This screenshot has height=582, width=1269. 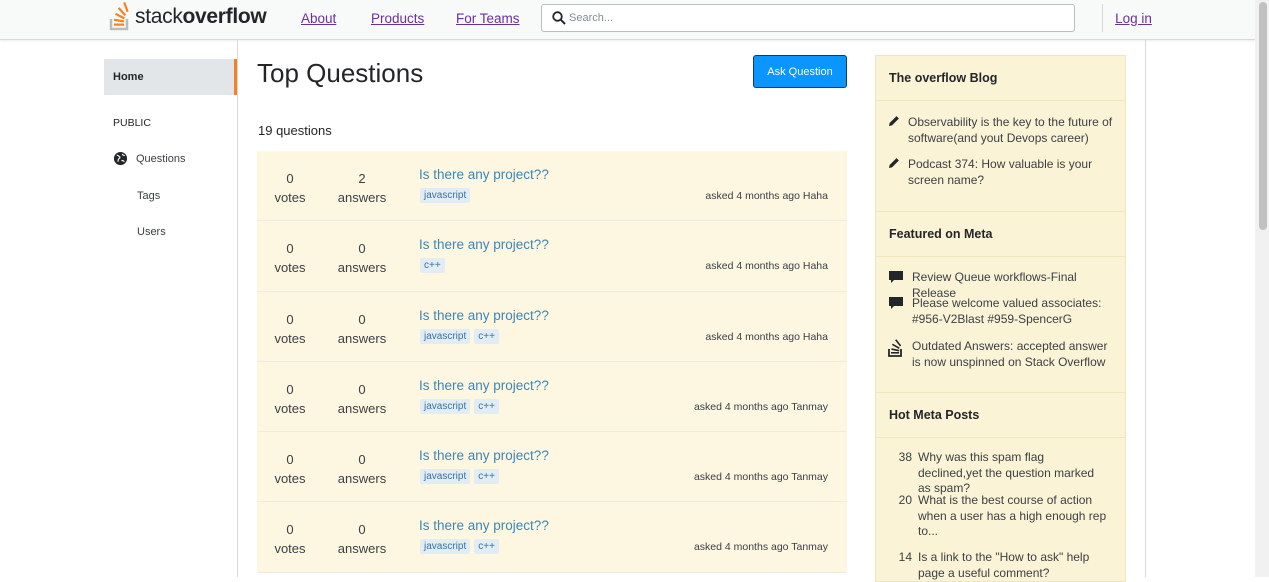 What do you see at coordinates (151, 232) in the screenshot?
I see `sidebar-item-users: Users` at bounding box center [151, 232].